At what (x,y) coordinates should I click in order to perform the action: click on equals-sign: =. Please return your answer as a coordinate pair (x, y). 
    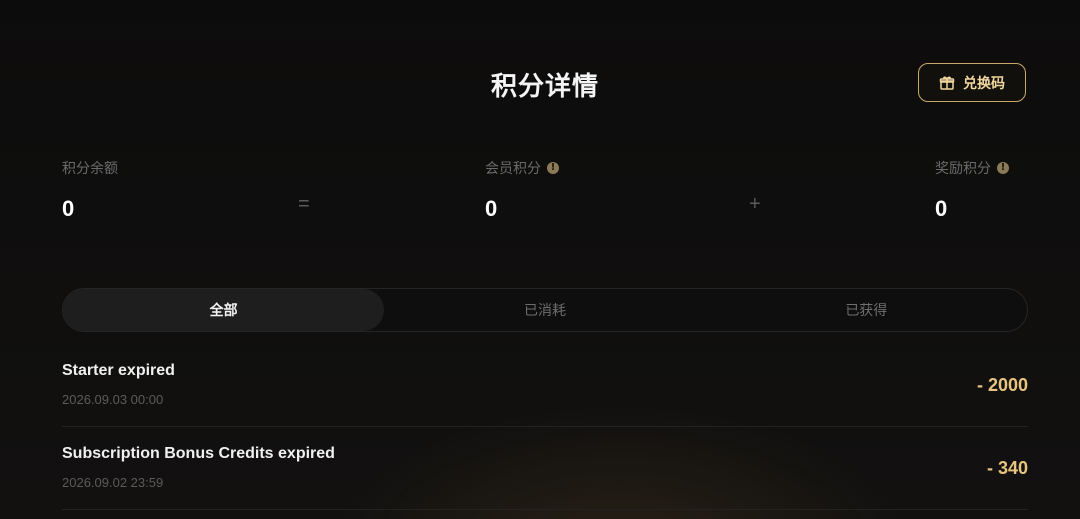
    Looking at the image, I should click on (304, 204).